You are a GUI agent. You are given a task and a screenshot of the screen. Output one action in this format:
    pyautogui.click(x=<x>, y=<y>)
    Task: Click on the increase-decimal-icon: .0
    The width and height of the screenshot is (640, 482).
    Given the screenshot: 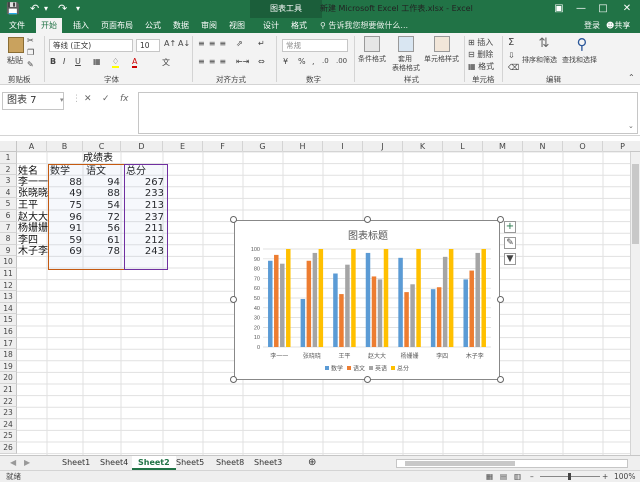 What is the action you would take?
    pyautogui.click(x=325, y=61)
    